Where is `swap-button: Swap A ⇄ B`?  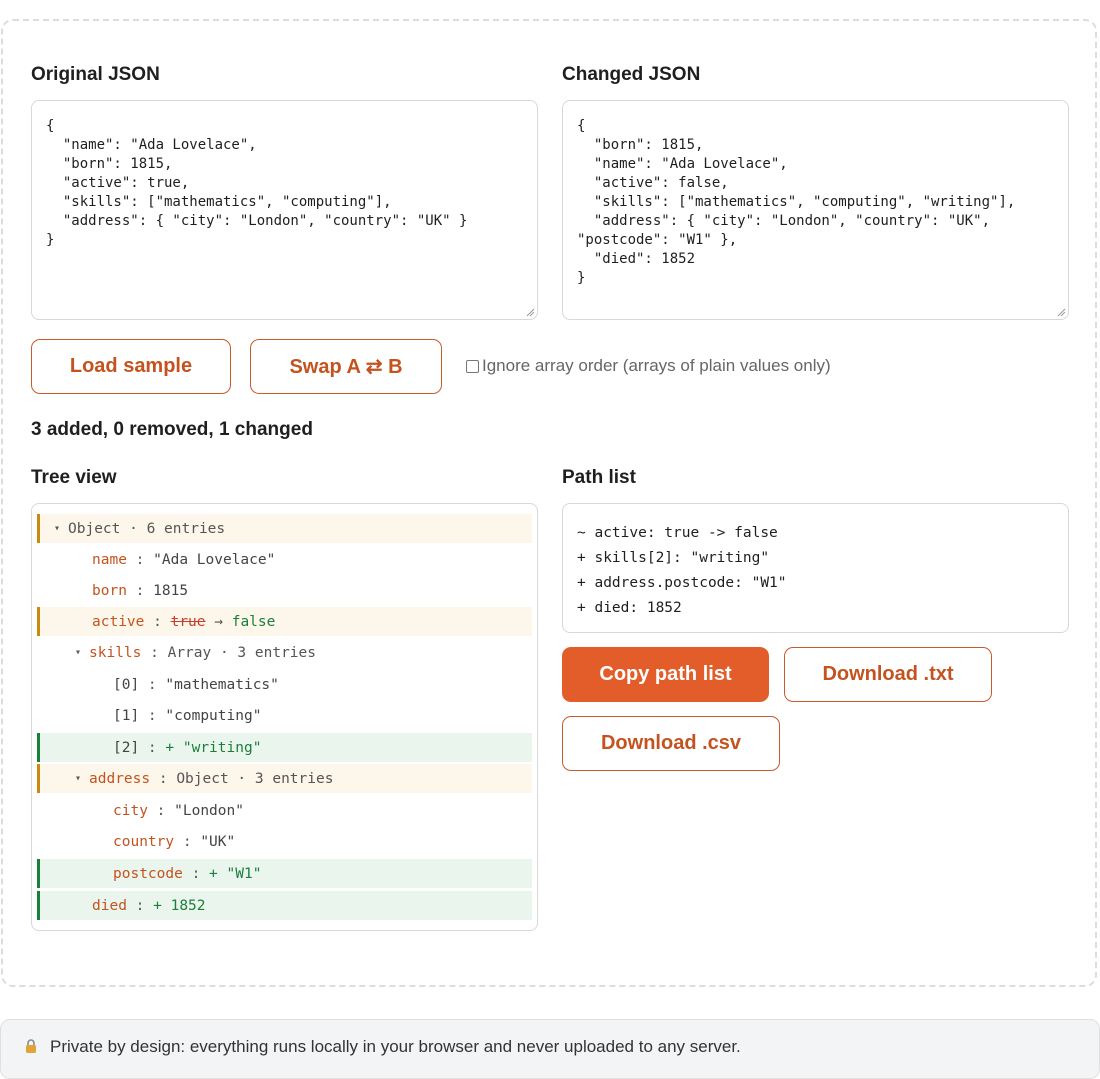
swap-button: Swap A ⇄ B is located at coordinates (346, 366).